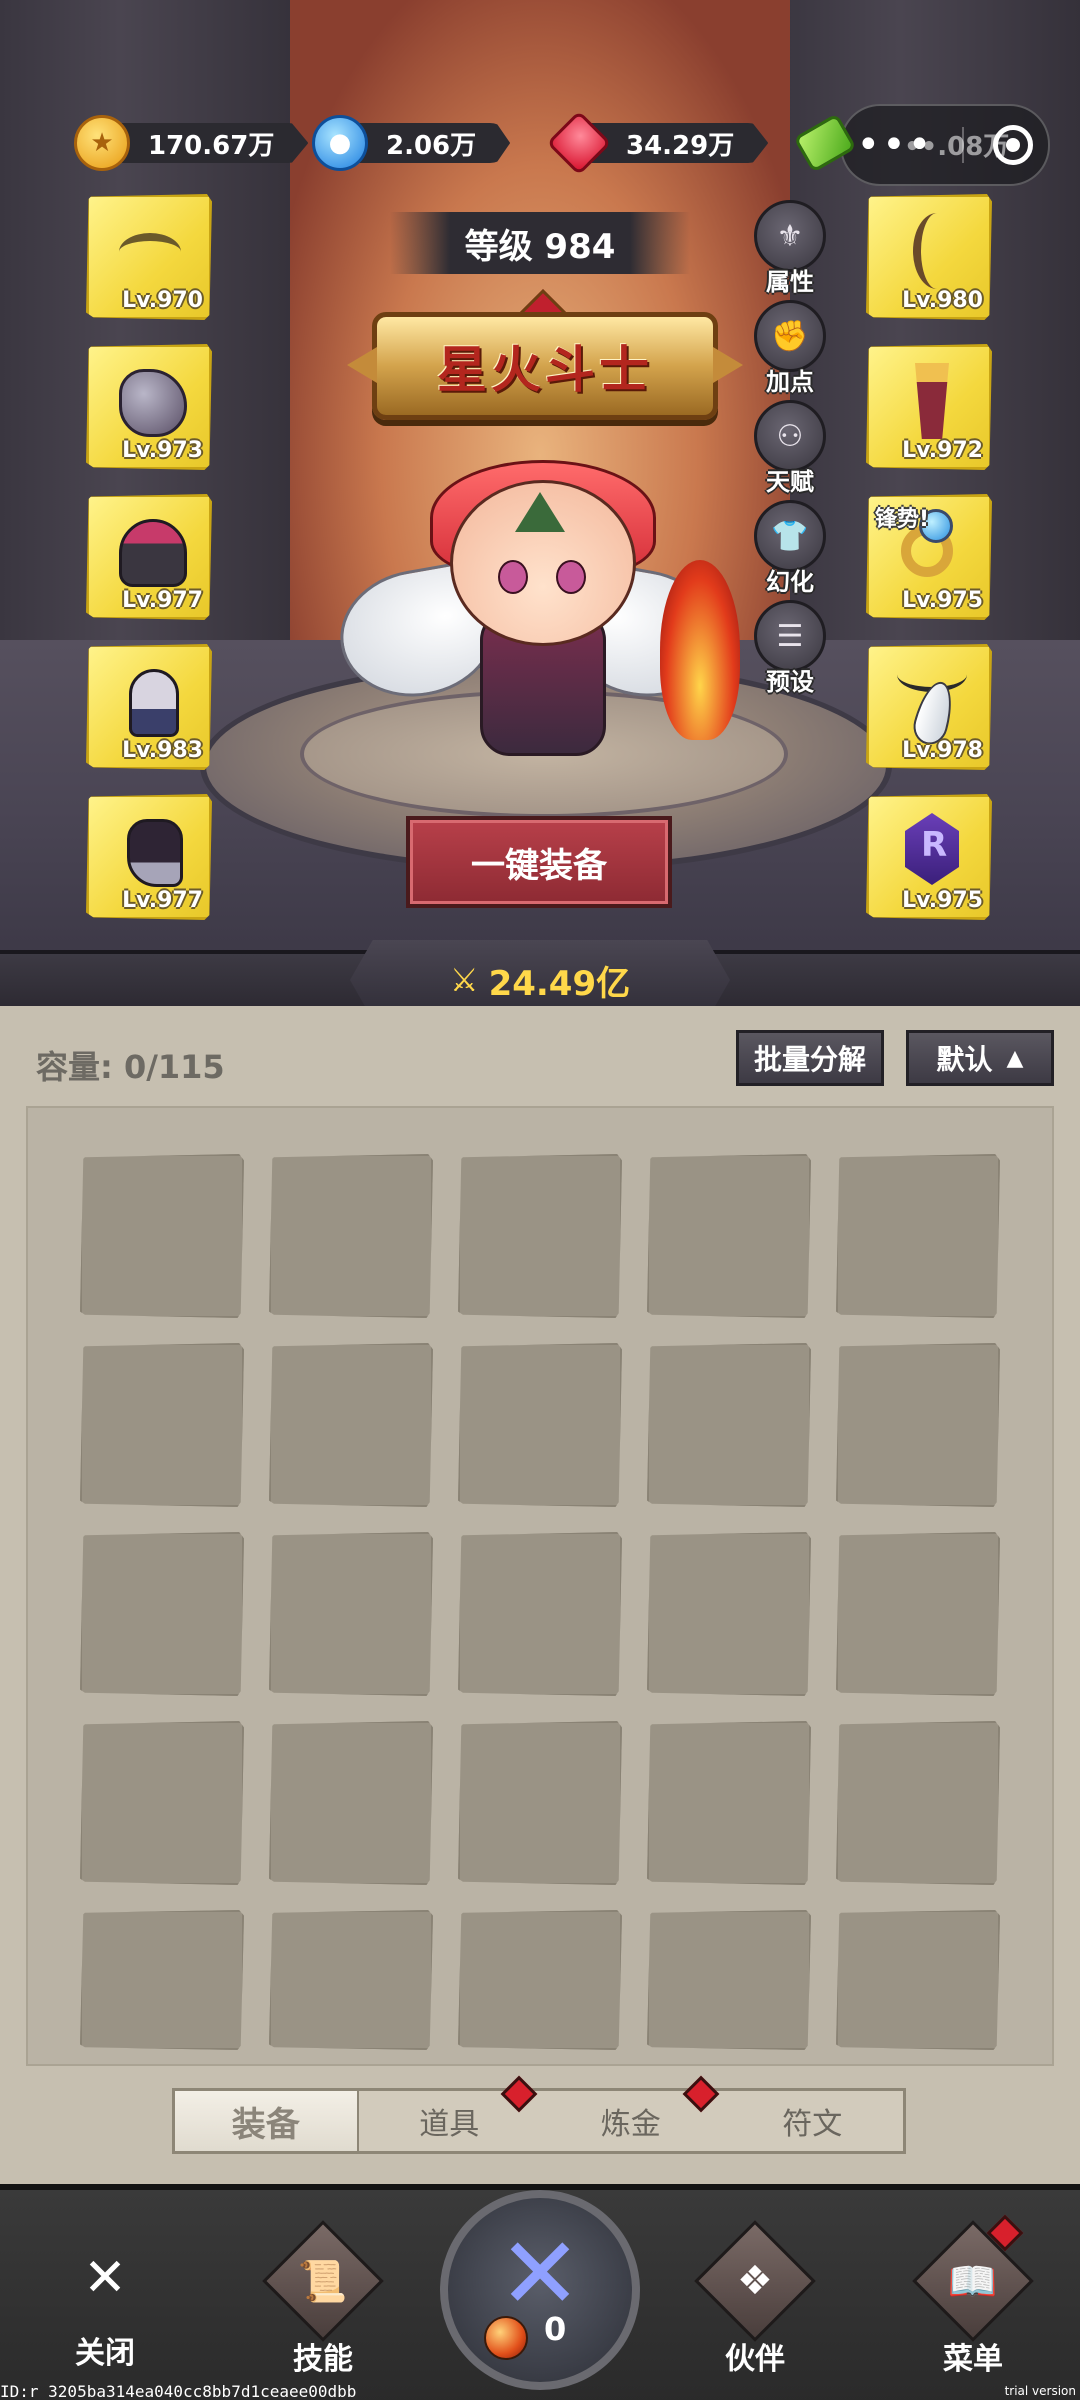 The image size is (1080, 2400). I want to click on equip-slot-necklace: Lv.978, so click(929, 707).